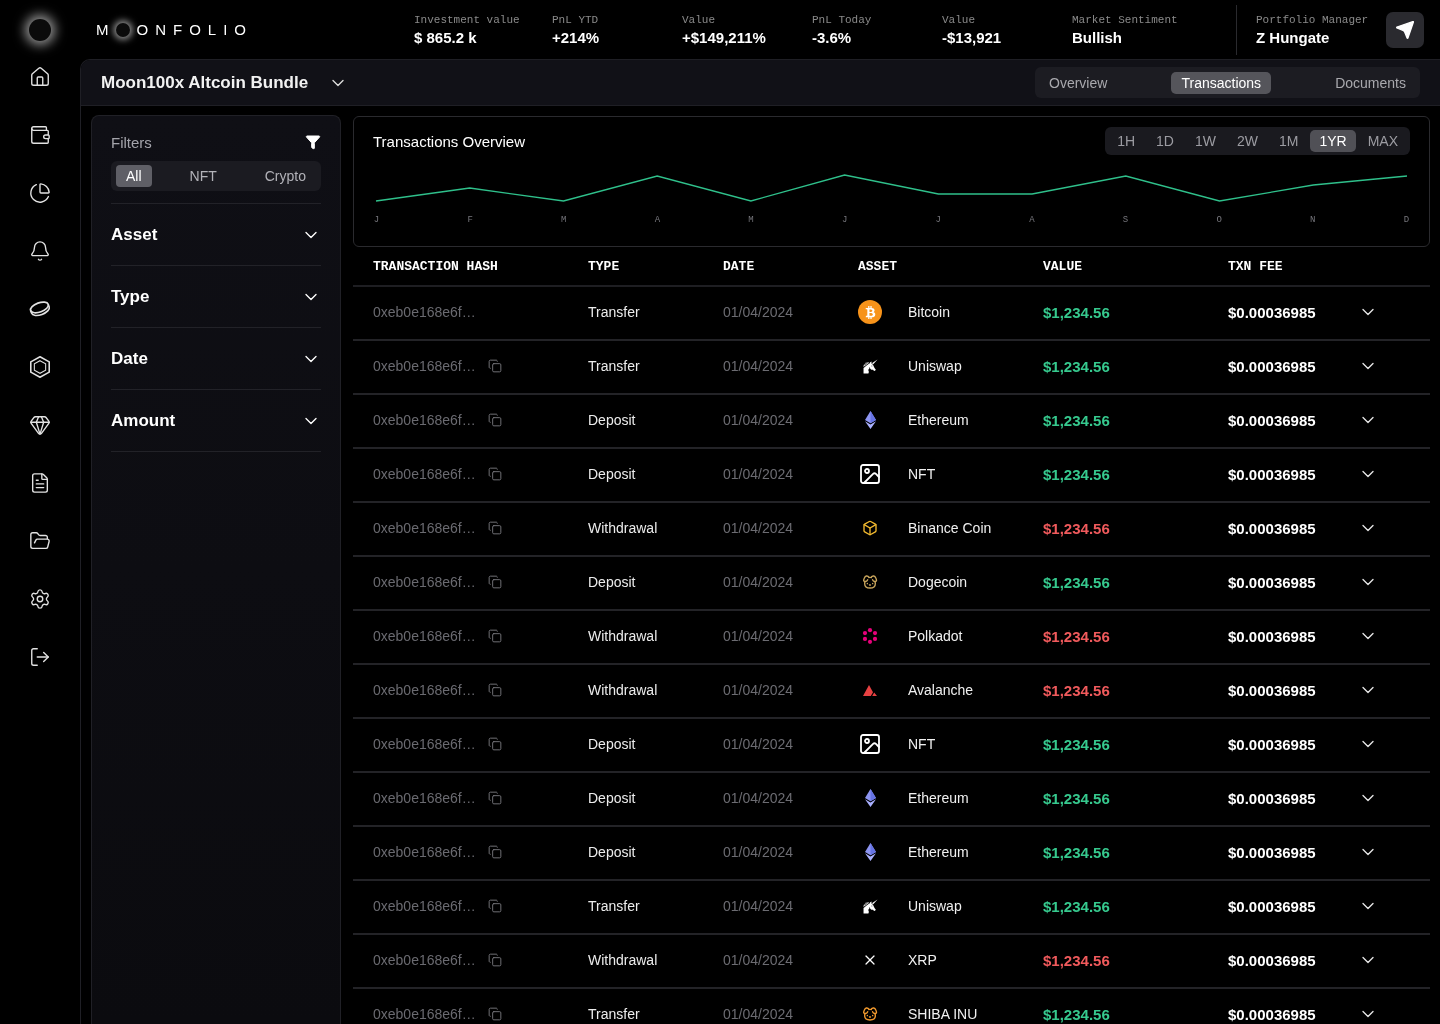 The width and height of the screenshot is (1440, 1024). I want to click on wallet-icon, so click(40, 135).